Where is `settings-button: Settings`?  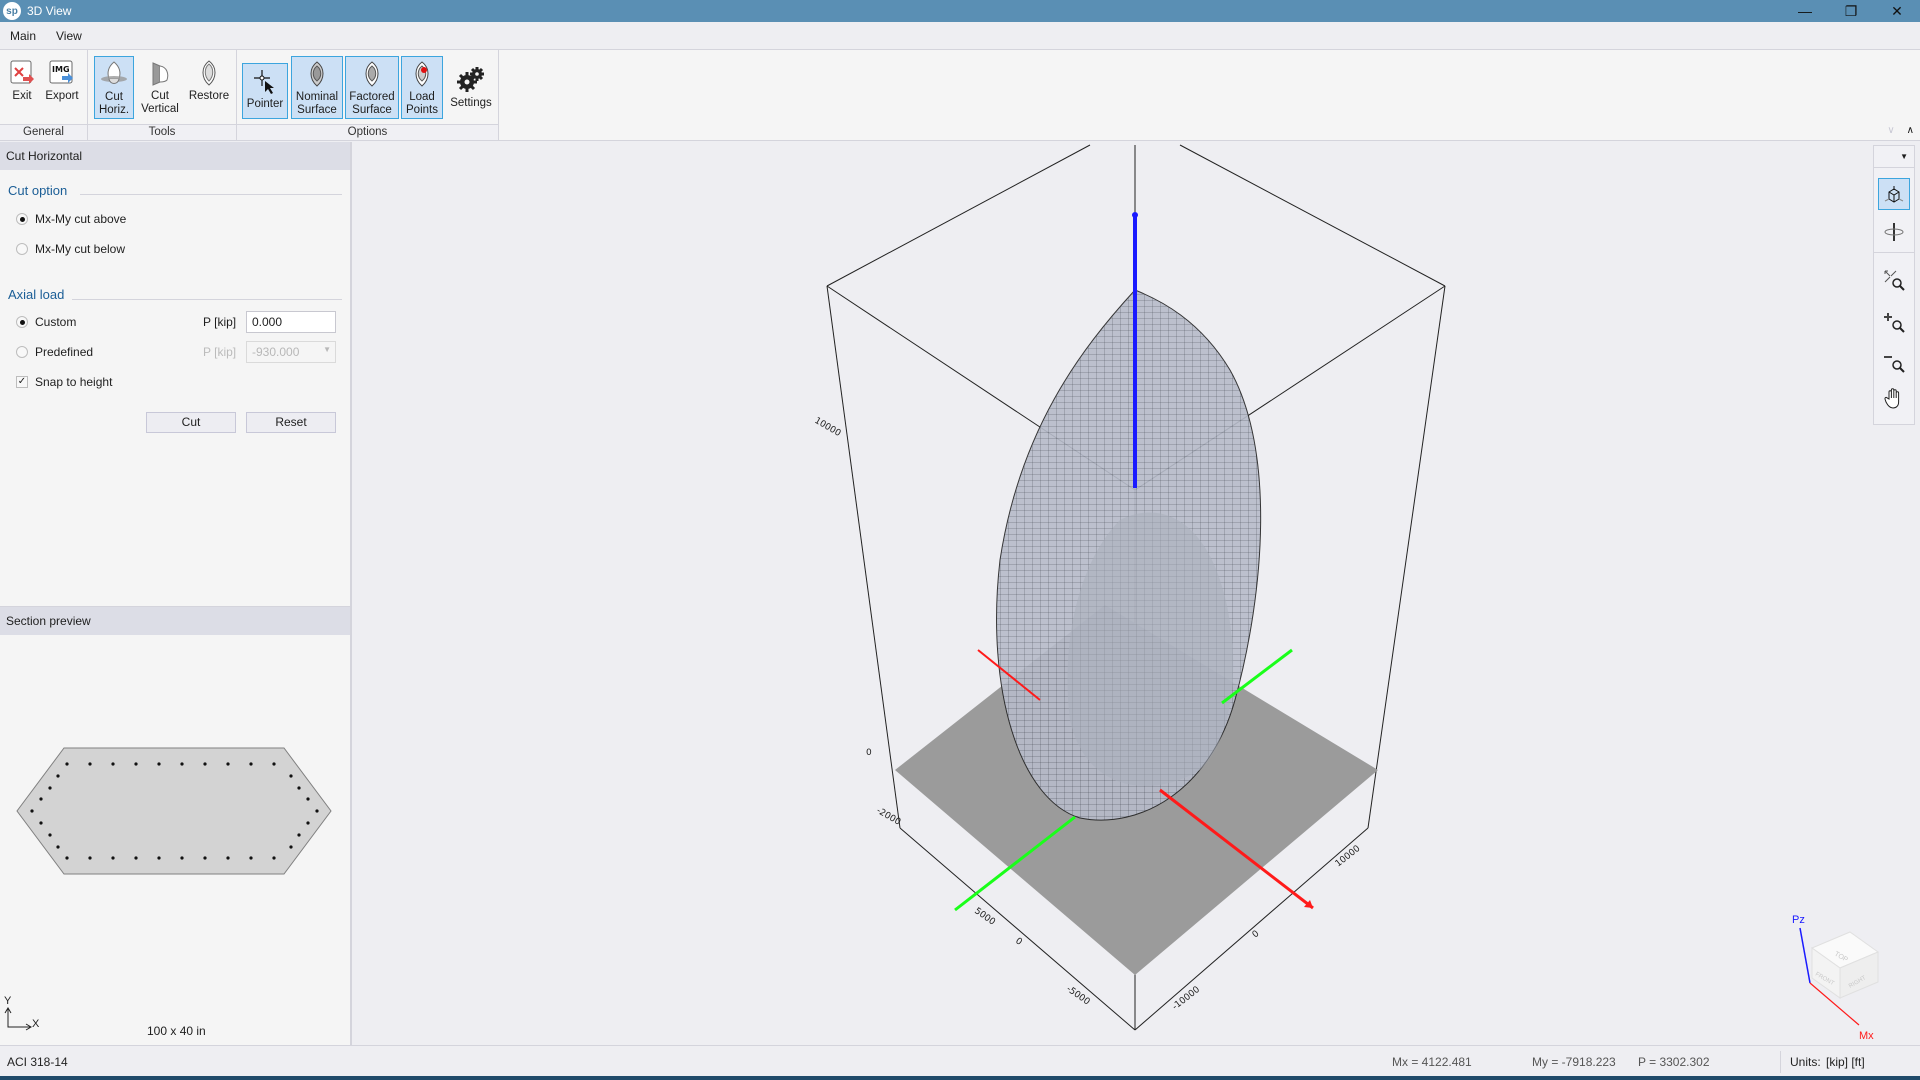 settings-button: Settings is located at coordinates (471, 91).